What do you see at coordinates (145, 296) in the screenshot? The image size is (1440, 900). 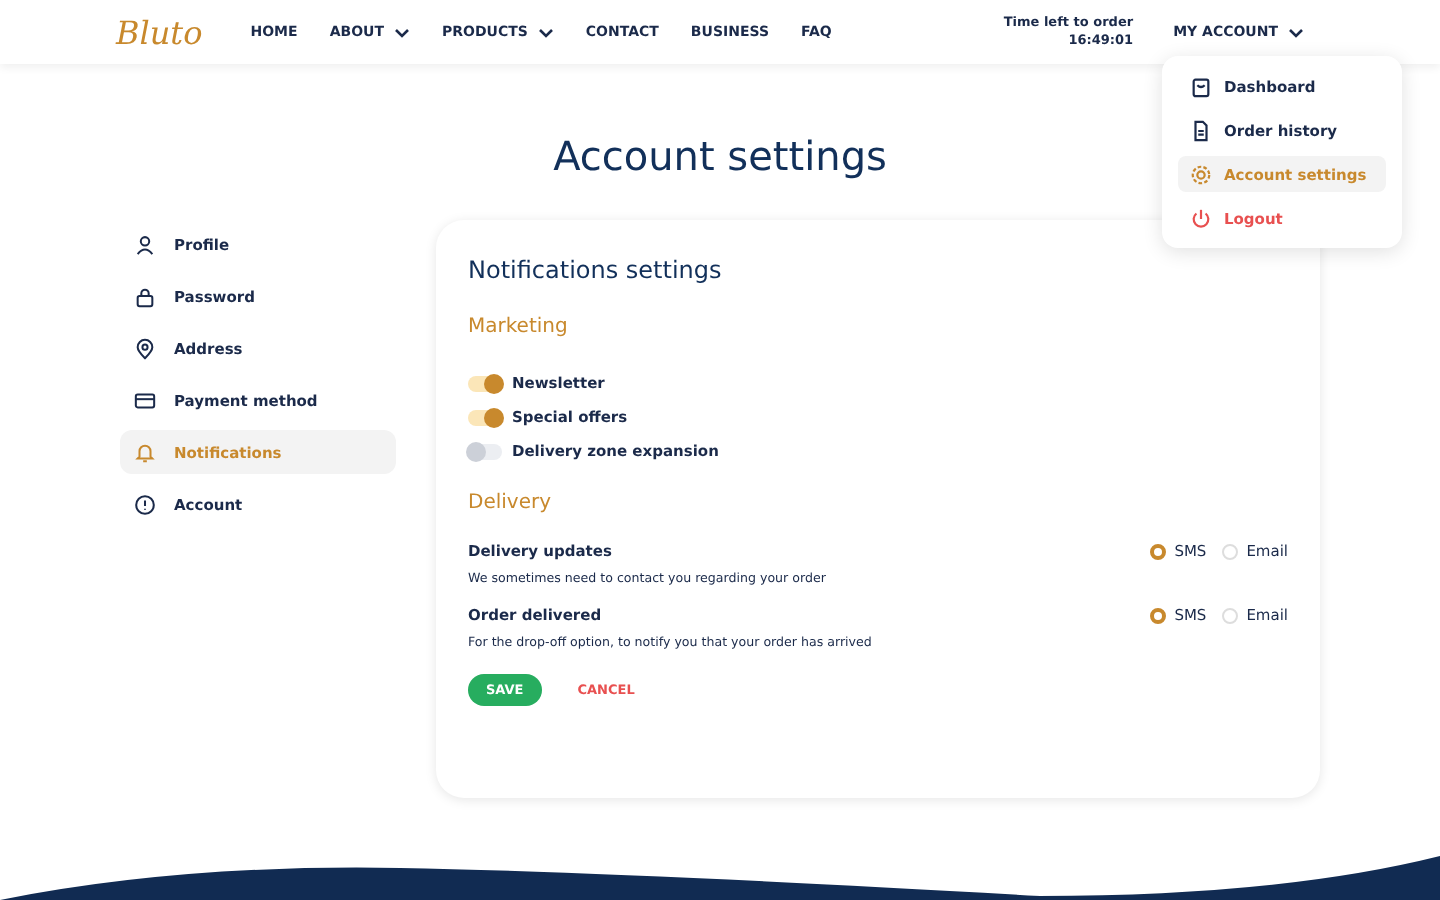 I see `lock-icon` at bounding box center [145, 296].